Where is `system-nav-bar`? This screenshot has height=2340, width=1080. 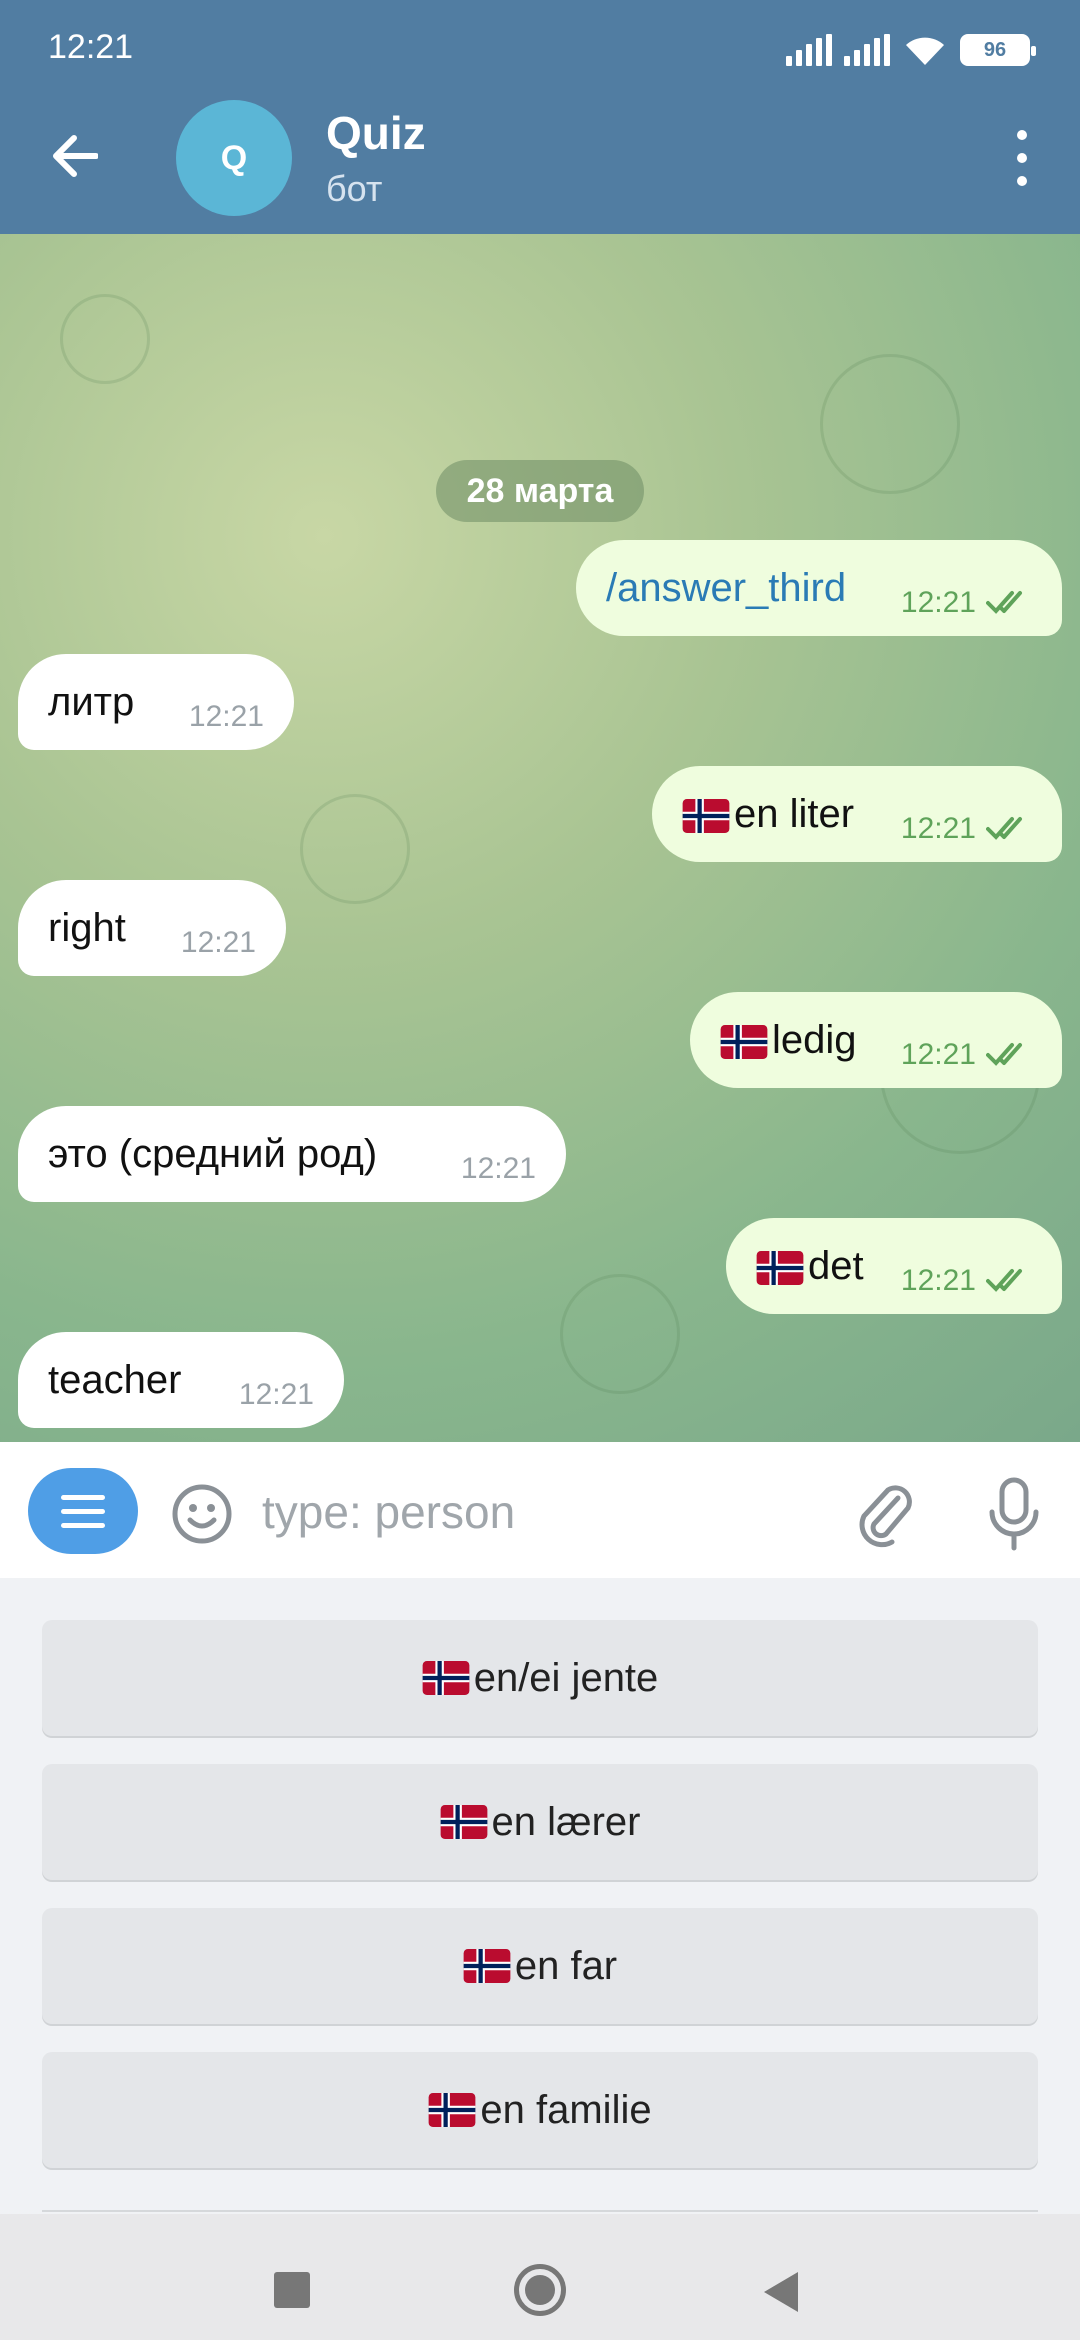 system-nav-bar is located at coordinates (540, 2277).